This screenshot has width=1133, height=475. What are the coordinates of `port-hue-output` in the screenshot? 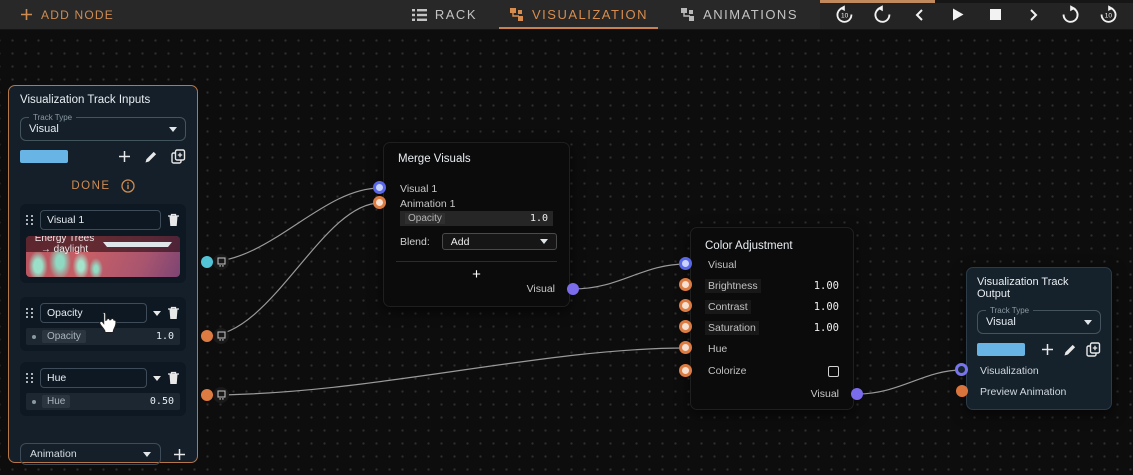 It's located at (207, 395).